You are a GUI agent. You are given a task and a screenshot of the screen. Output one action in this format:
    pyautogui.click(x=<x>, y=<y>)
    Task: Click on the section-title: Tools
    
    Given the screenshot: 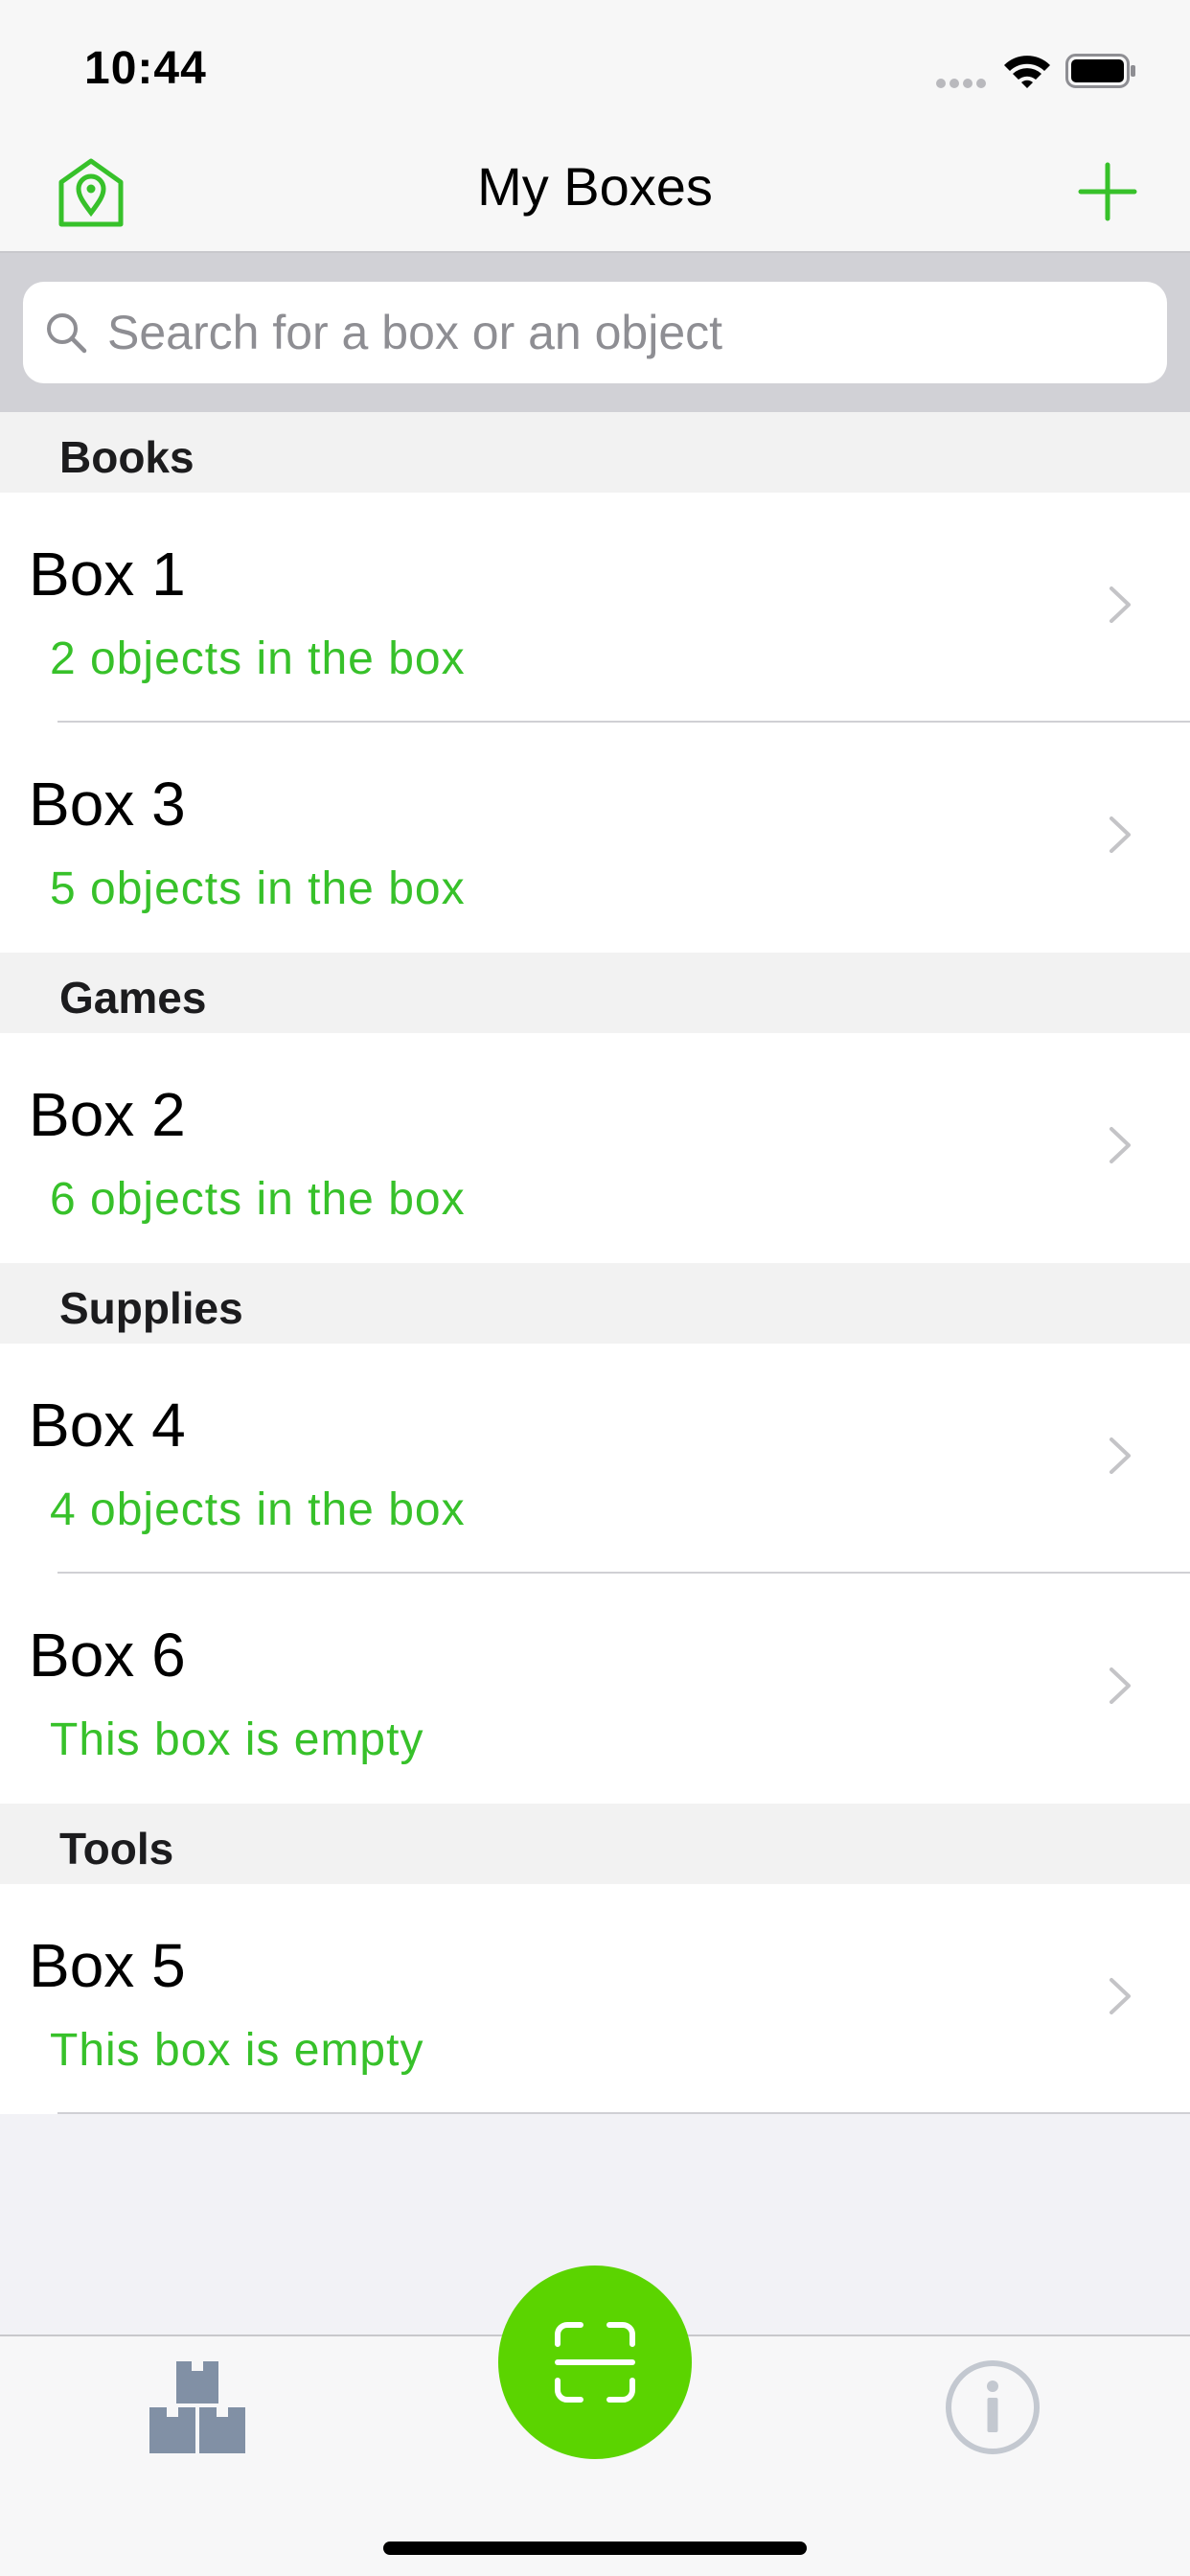 What is the action you would take?
    pyautogui.click(x=117, y=1849)
    